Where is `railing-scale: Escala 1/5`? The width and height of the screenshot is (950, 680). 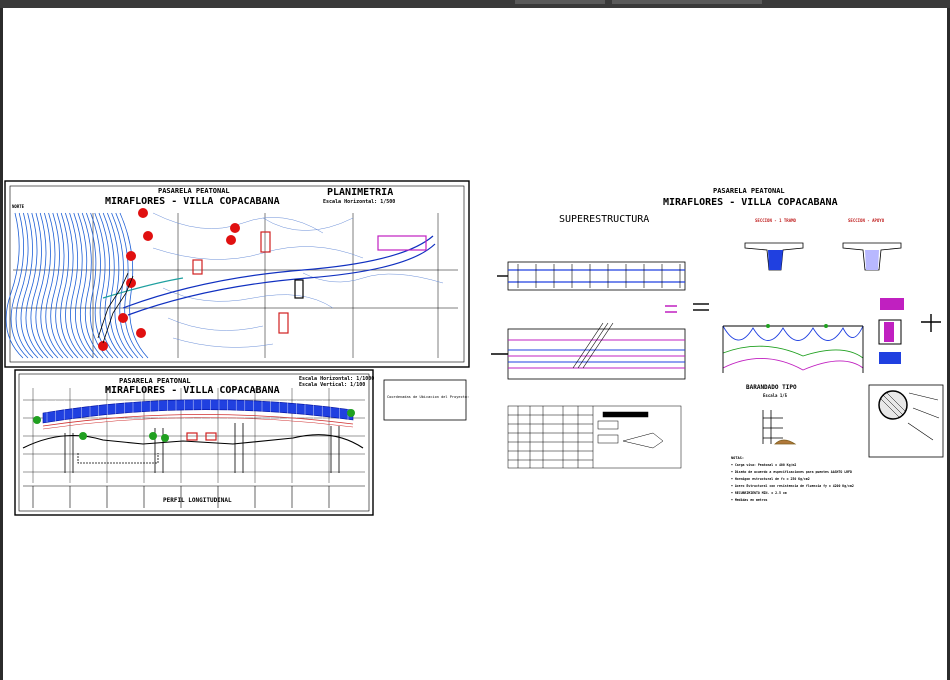
railing-scale: Escala 1/5 is located at coordinates (775, 395).